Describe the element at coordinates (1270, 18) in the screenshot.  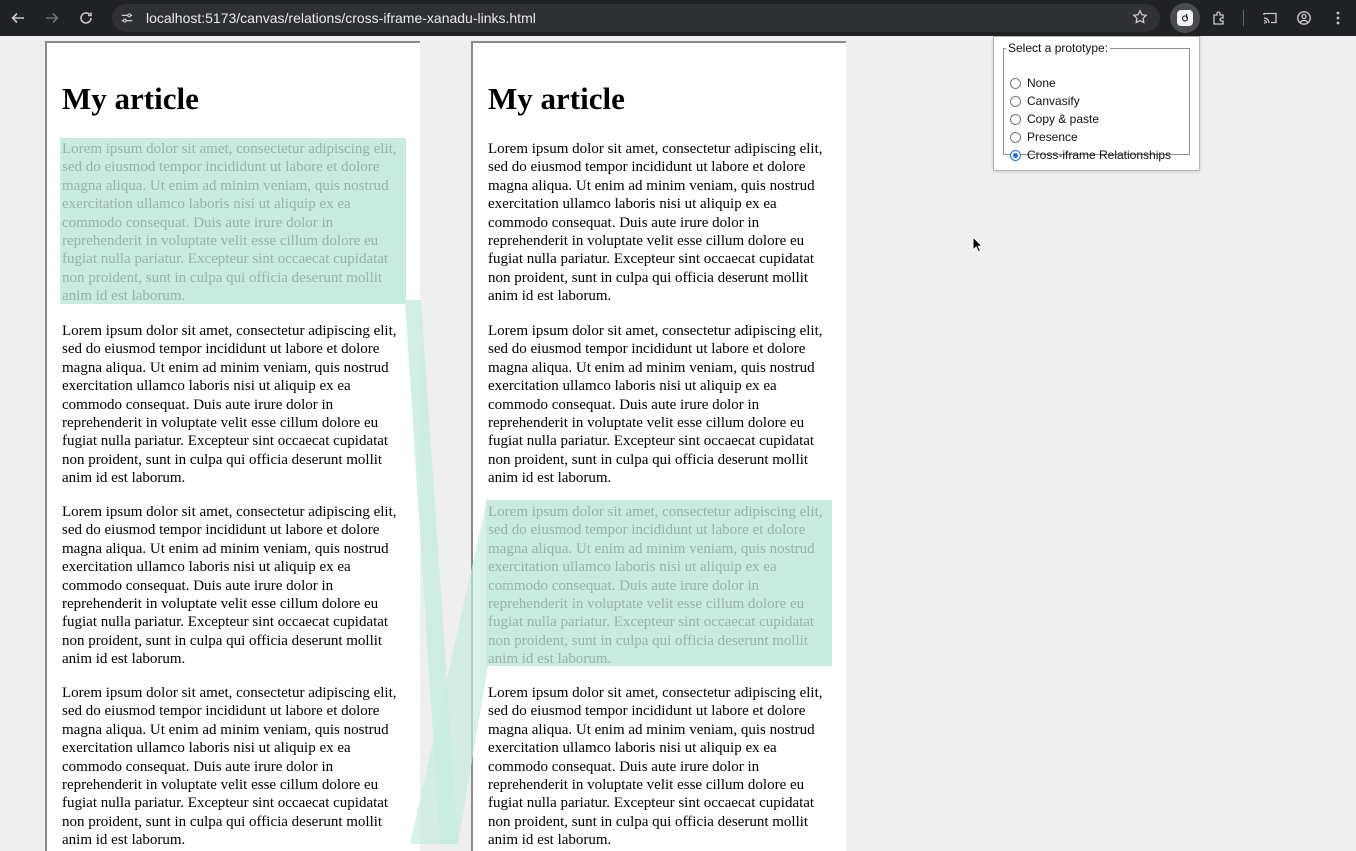
I see `cast-icon` at that location.